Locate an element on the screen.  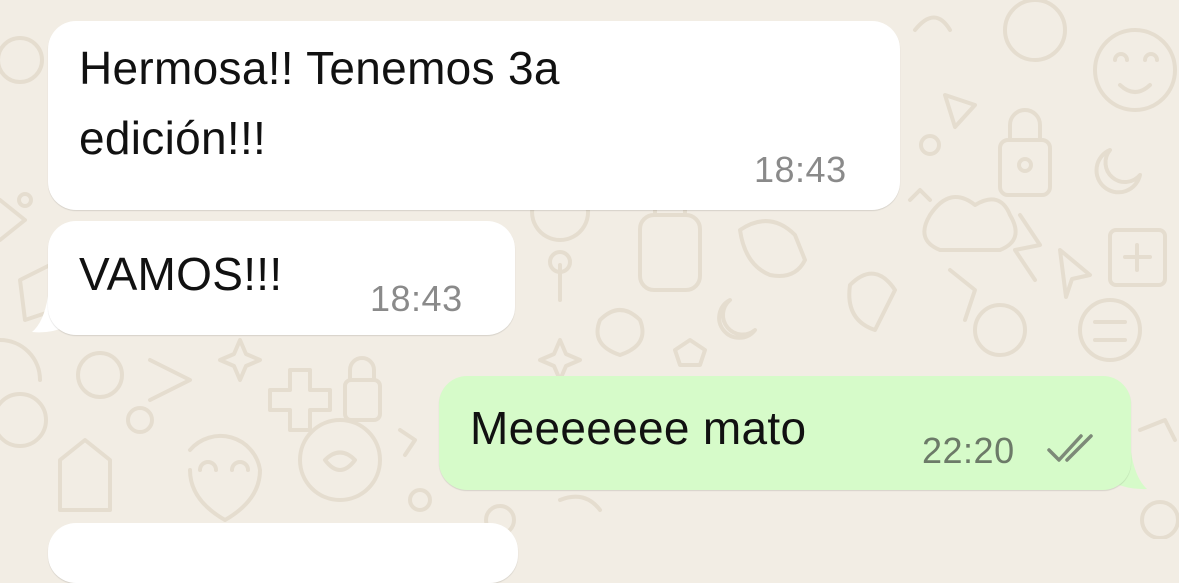
outgoing-message-bubble: Meeeeeee mato 22:20 is located at coordinates (785, 433).